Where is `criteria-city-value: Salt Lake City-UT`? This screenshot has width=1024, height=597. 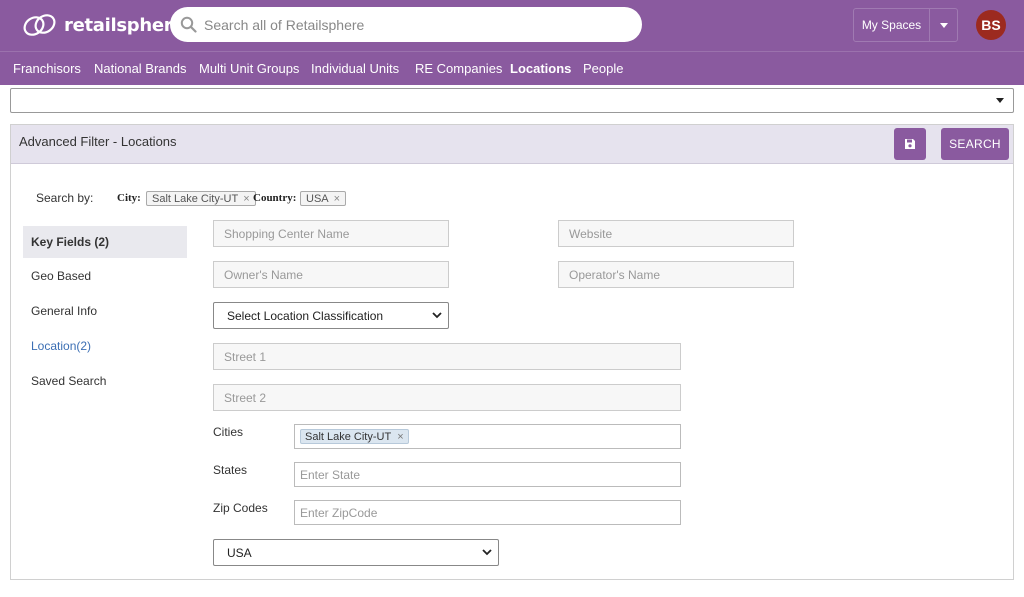 criteria-city-value: Salt Lake City-UT is located at coordinates (195, 198).